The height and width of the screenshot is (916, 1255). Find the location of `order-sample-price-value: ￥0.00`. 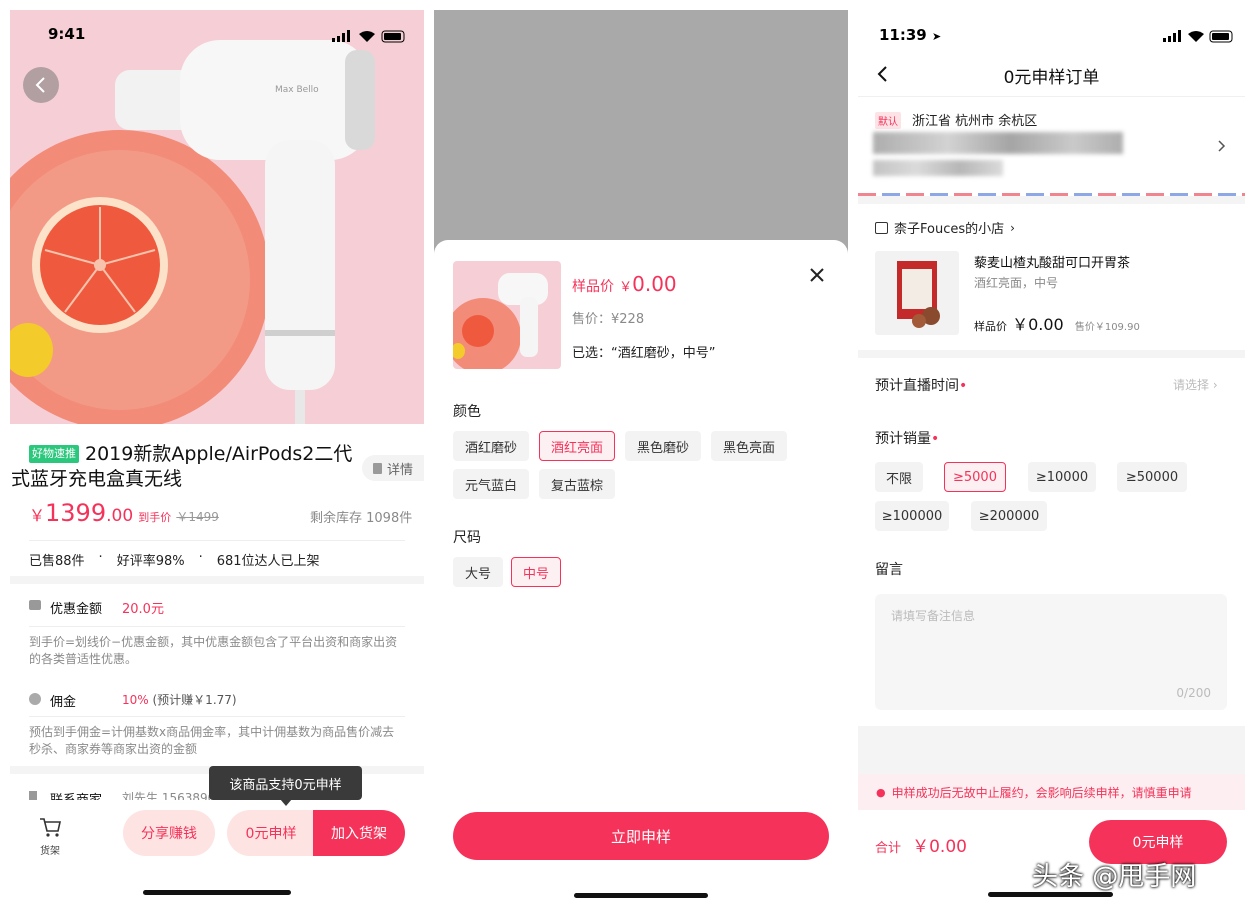

order-sample-price-value: ￥0.00 is located at coordinates (1038, 324).